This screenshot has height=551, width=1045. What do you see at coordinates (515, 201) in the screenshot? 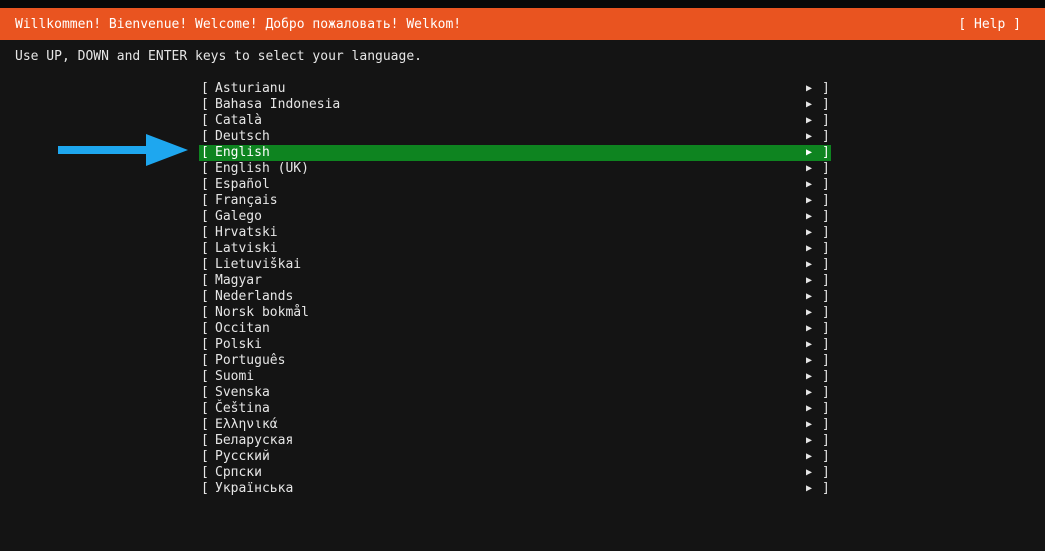
I see `language-item: [Français ▶]` at bounding box center [515, 201].